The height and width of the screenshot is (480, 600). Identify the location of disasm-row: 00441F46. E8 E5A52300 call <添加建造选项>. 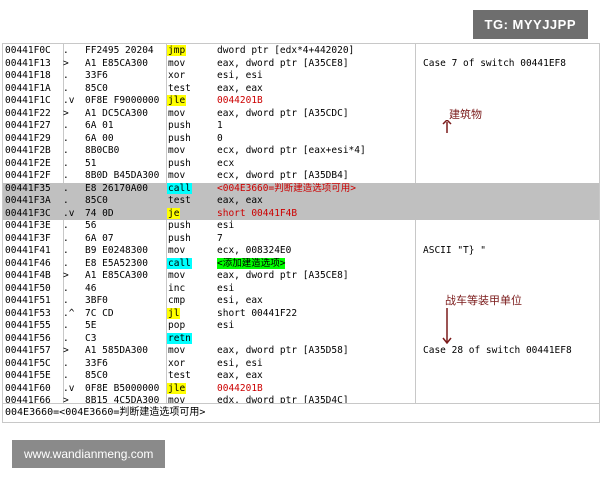
(301, 264).